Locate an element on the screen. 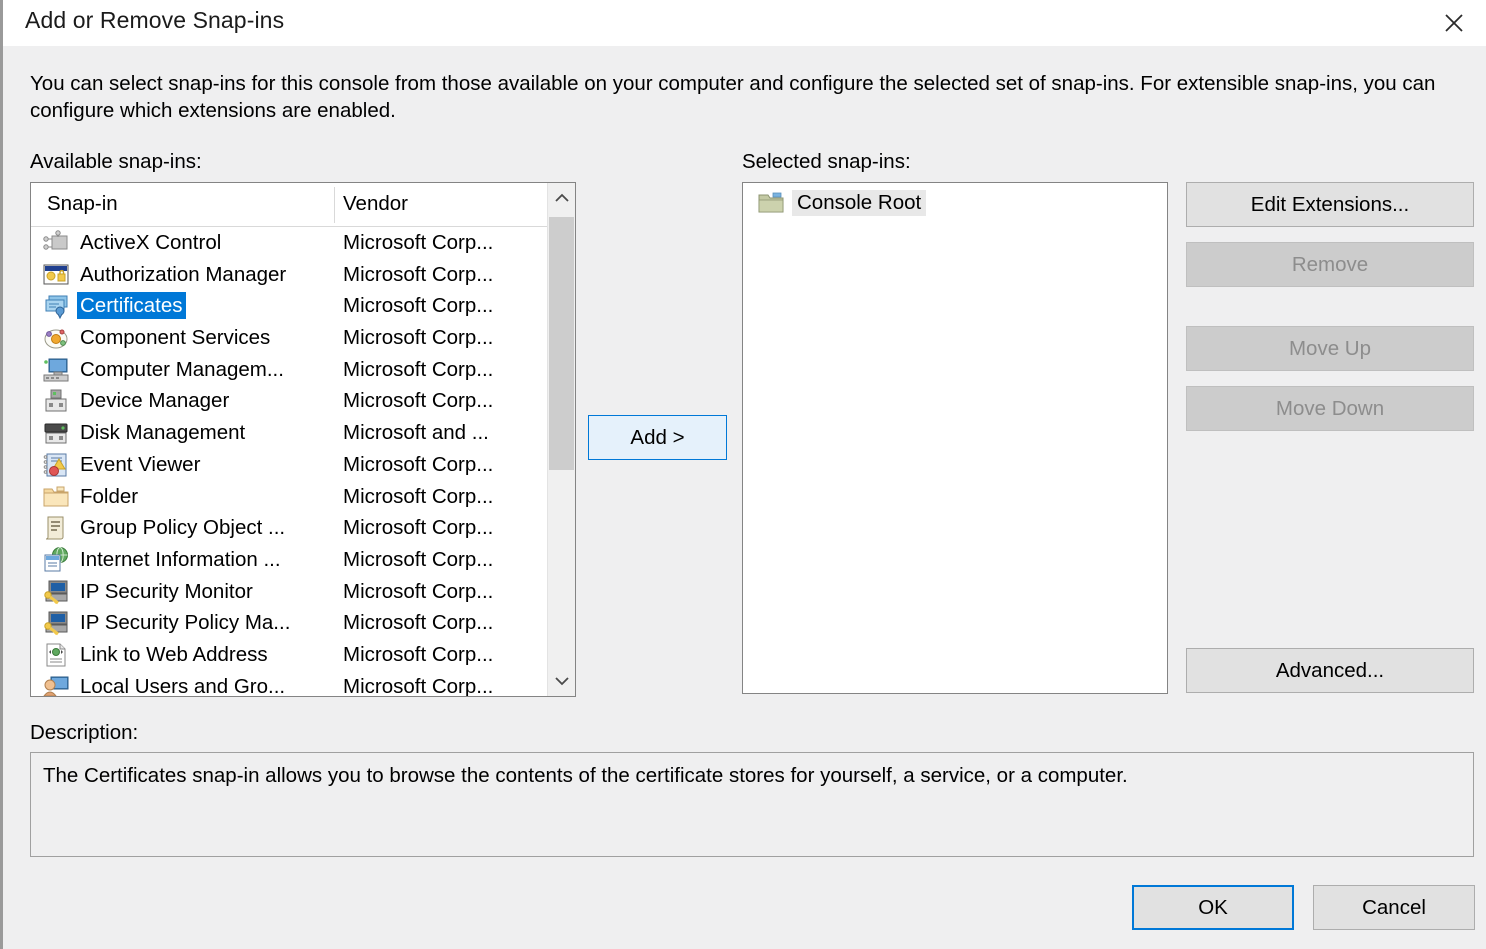 This screenshot has height=949, width=1486. snapin-name: Event Viewer is located at coordinates (140, 464).